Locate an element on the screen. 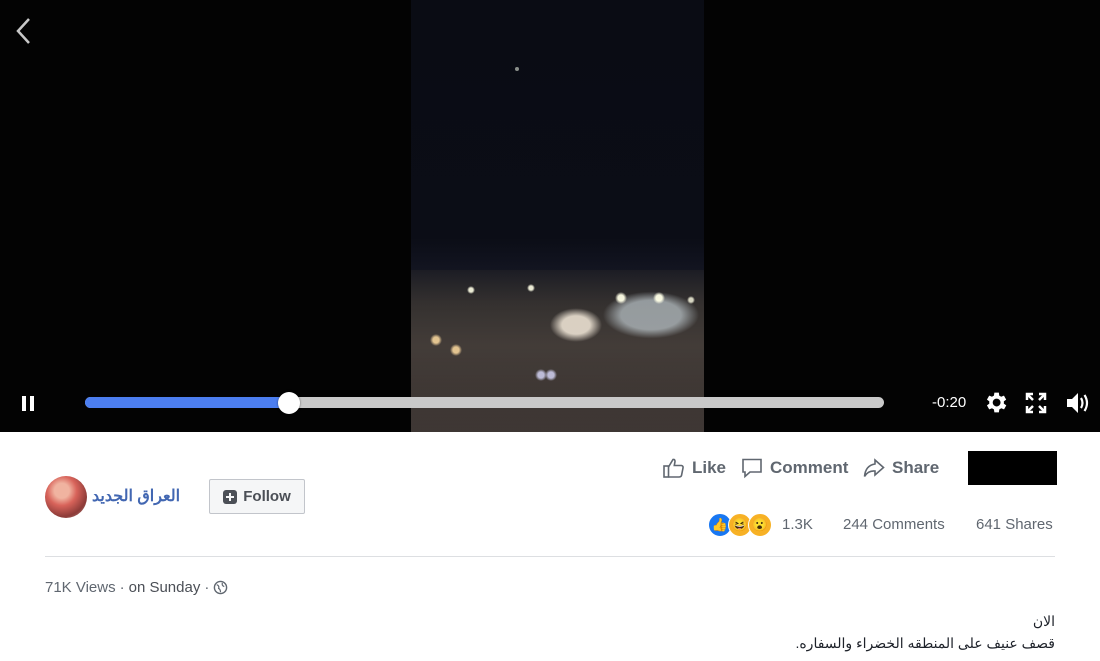 This screenshot has width=1100, height=661. follow-label: Follow is located at coordinates (267, 496).